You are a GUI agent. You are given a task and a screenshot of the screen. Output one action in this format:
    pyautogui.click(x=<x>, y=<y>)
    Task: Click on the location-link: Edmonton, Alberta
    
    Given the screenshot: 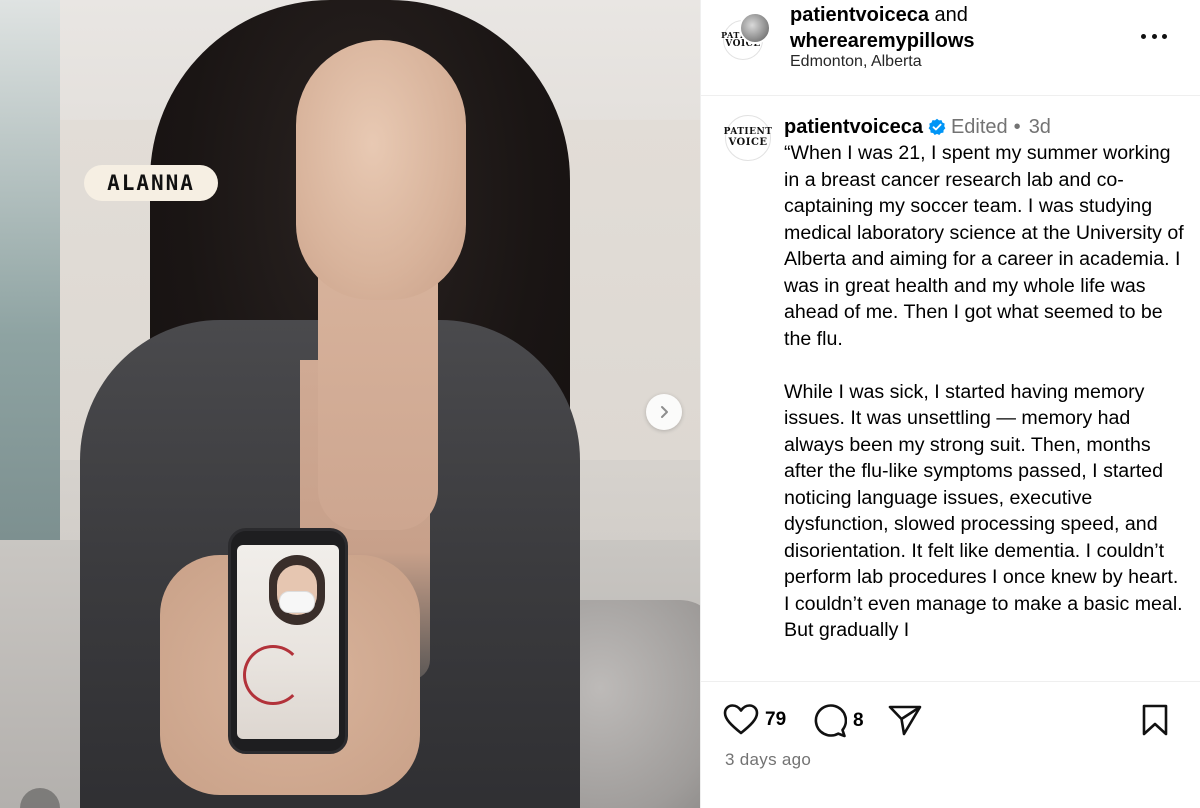 What is the action you would take?
    pyautogui.click(x=856, y=62)
    